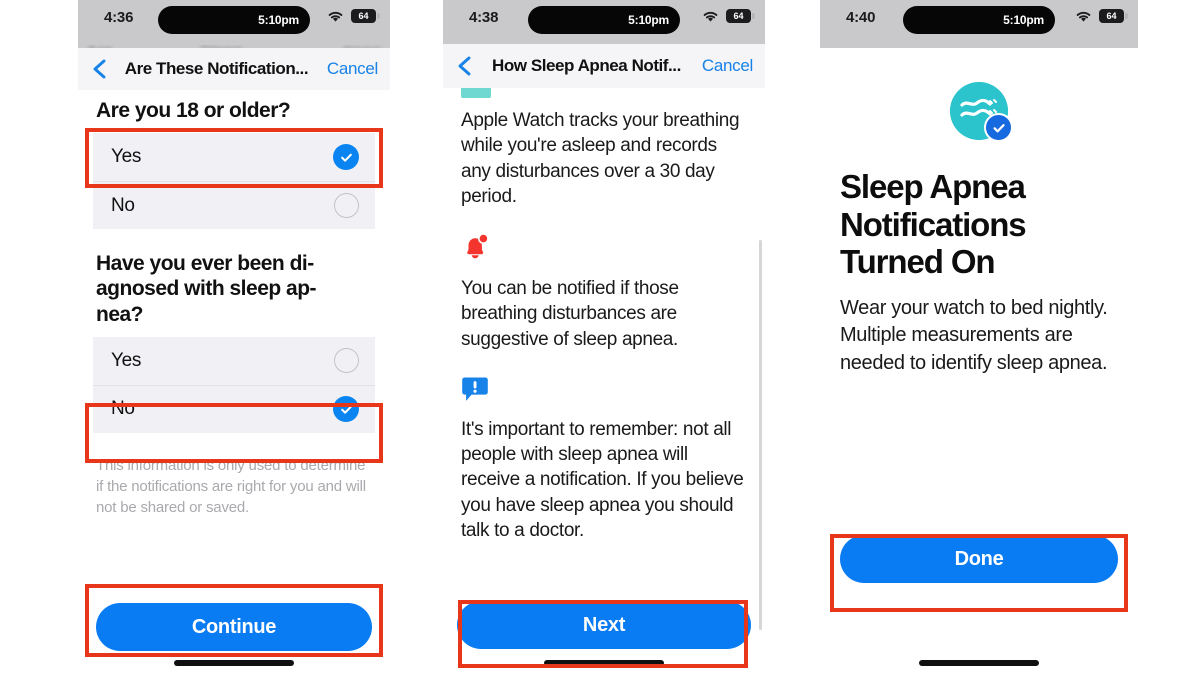 The image size is (1200, 675). I want to click on navigation-bar: How Sleep Apnea Notif... Cancel, so click(604, 66).